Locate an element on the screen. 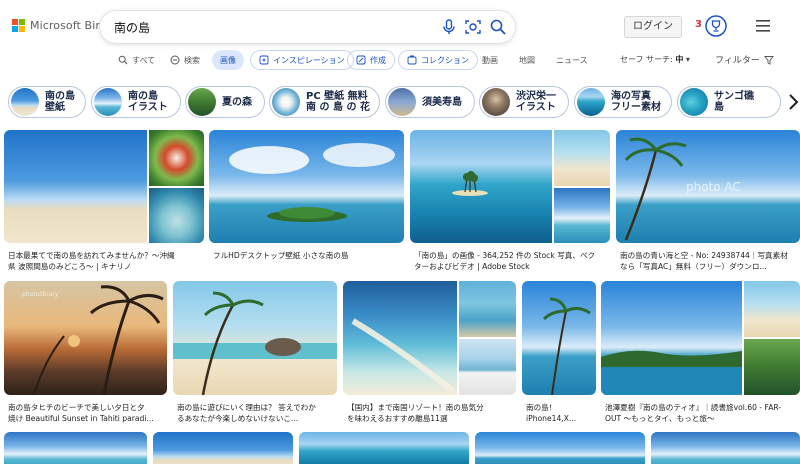  chip-label: 渋沢栄一 イラスト is located at coordinates (536, 102).